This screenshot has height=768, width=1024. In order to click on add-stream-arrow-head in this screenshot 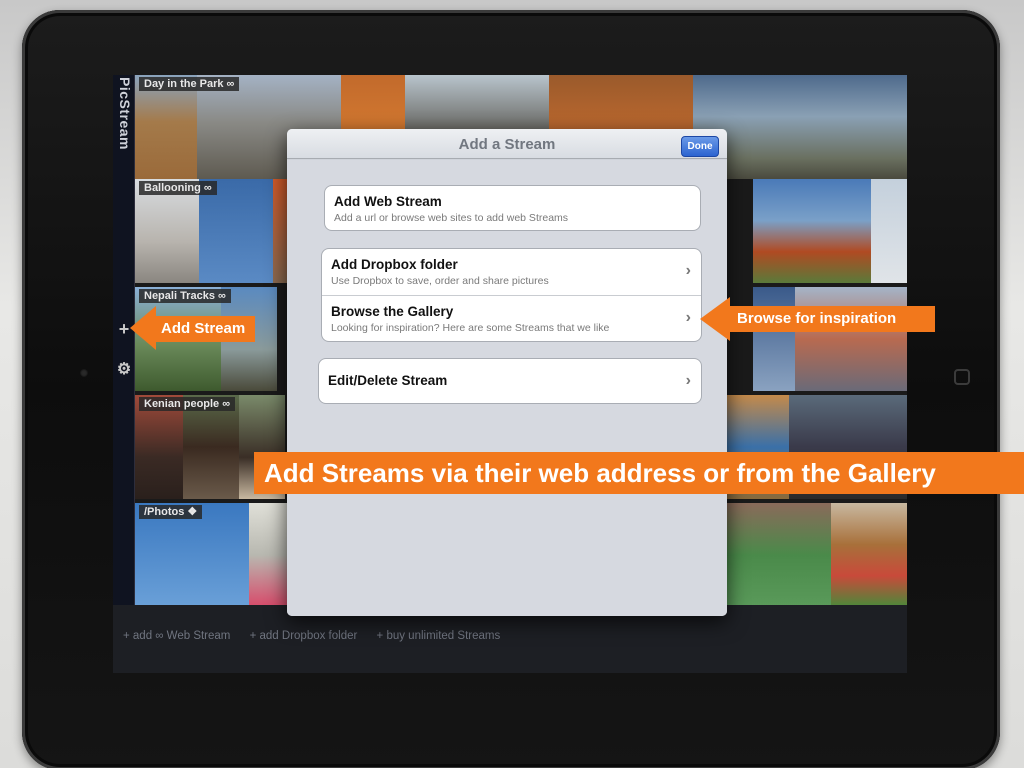, I will do `click(143, 328)`.